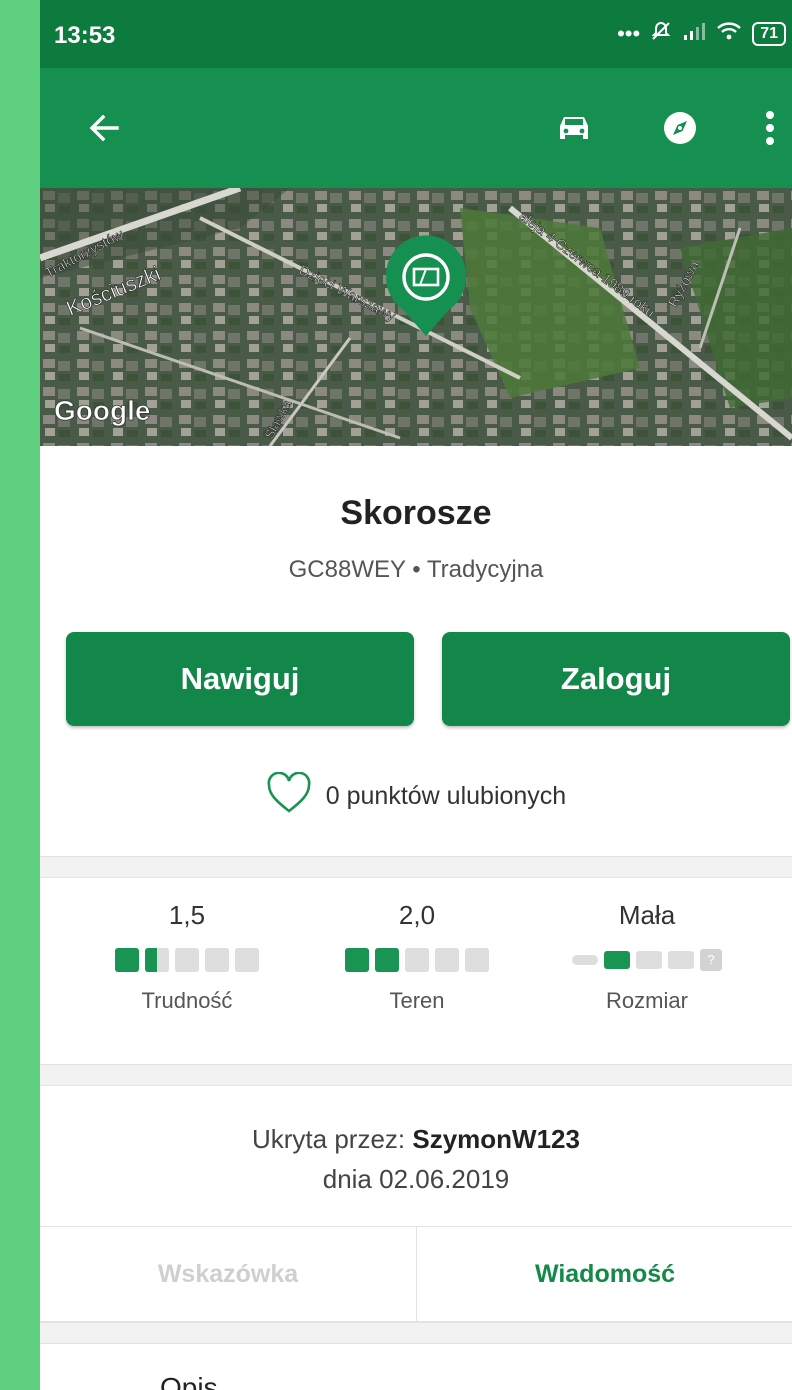 The width and height of the screenshot is (792, 1390). I want to click on favorites-count: 0 punktów ulubionych, so click(446, 795).